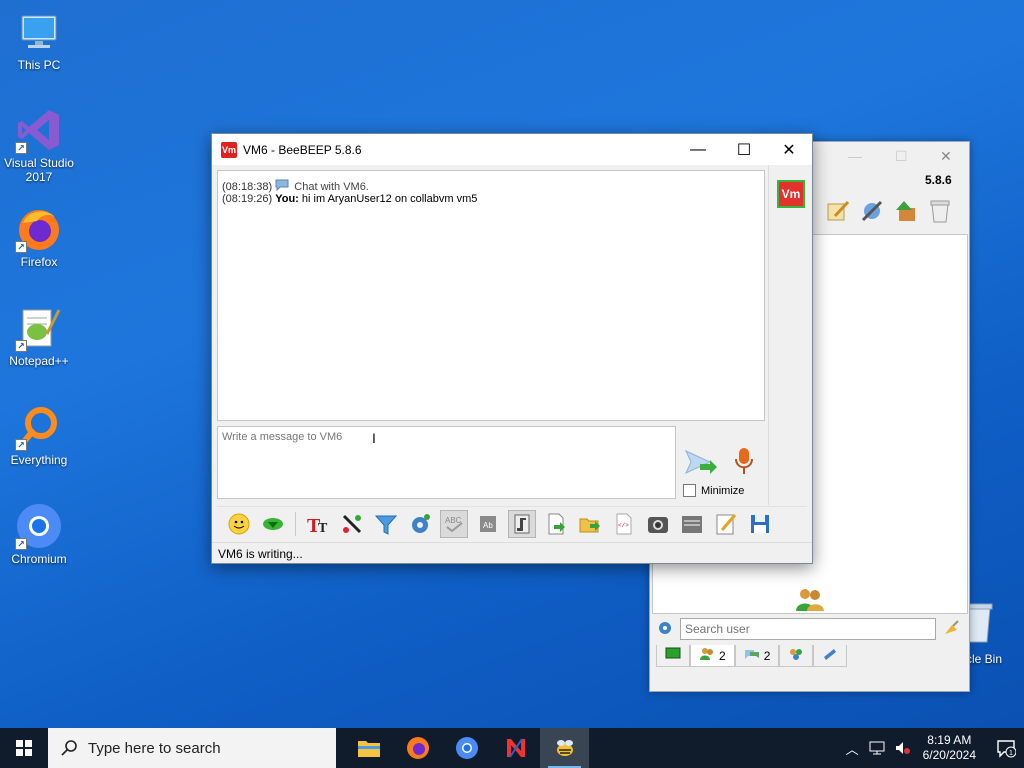 The image size is (1024, 768). Describe the element at coordinates (692, 524) in the screenshot. I see `history-icon` at that location.